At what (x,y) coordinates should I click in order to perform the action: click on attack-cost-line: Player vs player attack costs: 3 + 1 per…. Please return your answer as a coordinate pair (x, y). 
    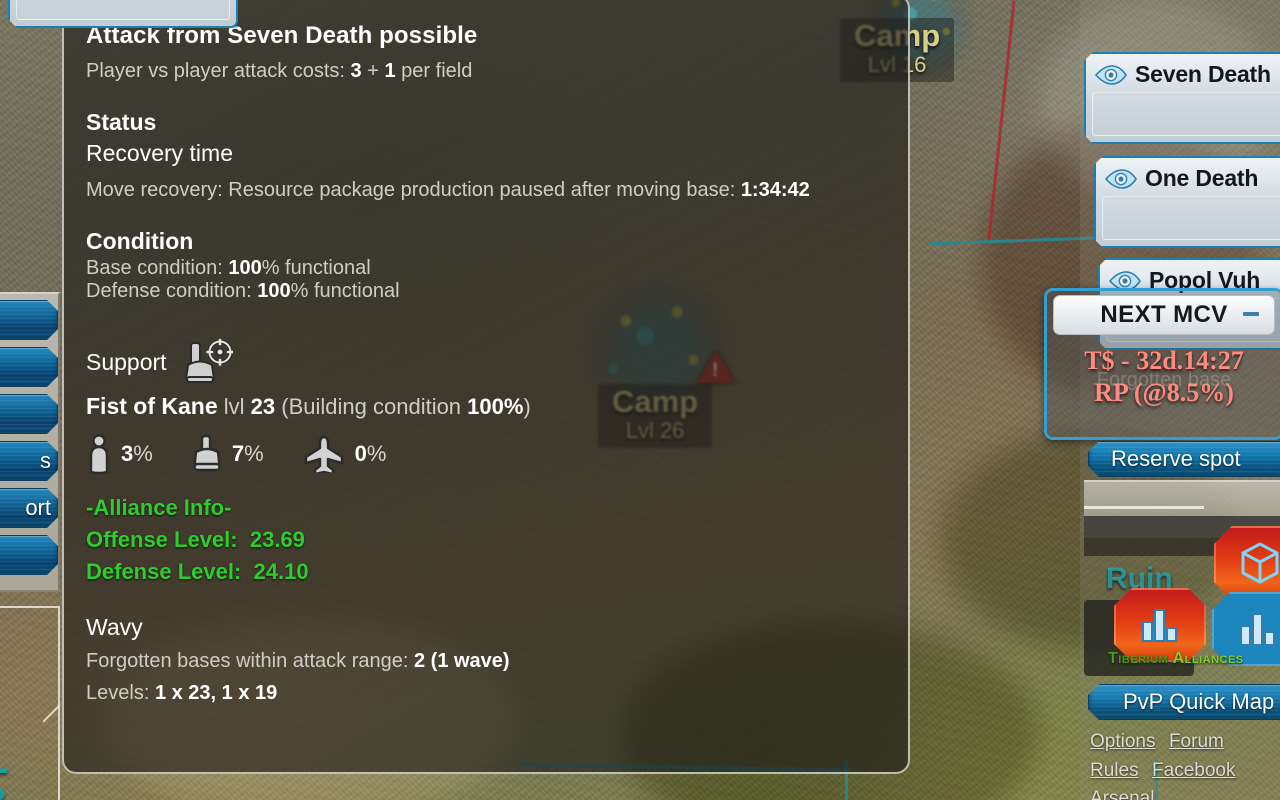
    Looking at the image, I should click on (487, 71).